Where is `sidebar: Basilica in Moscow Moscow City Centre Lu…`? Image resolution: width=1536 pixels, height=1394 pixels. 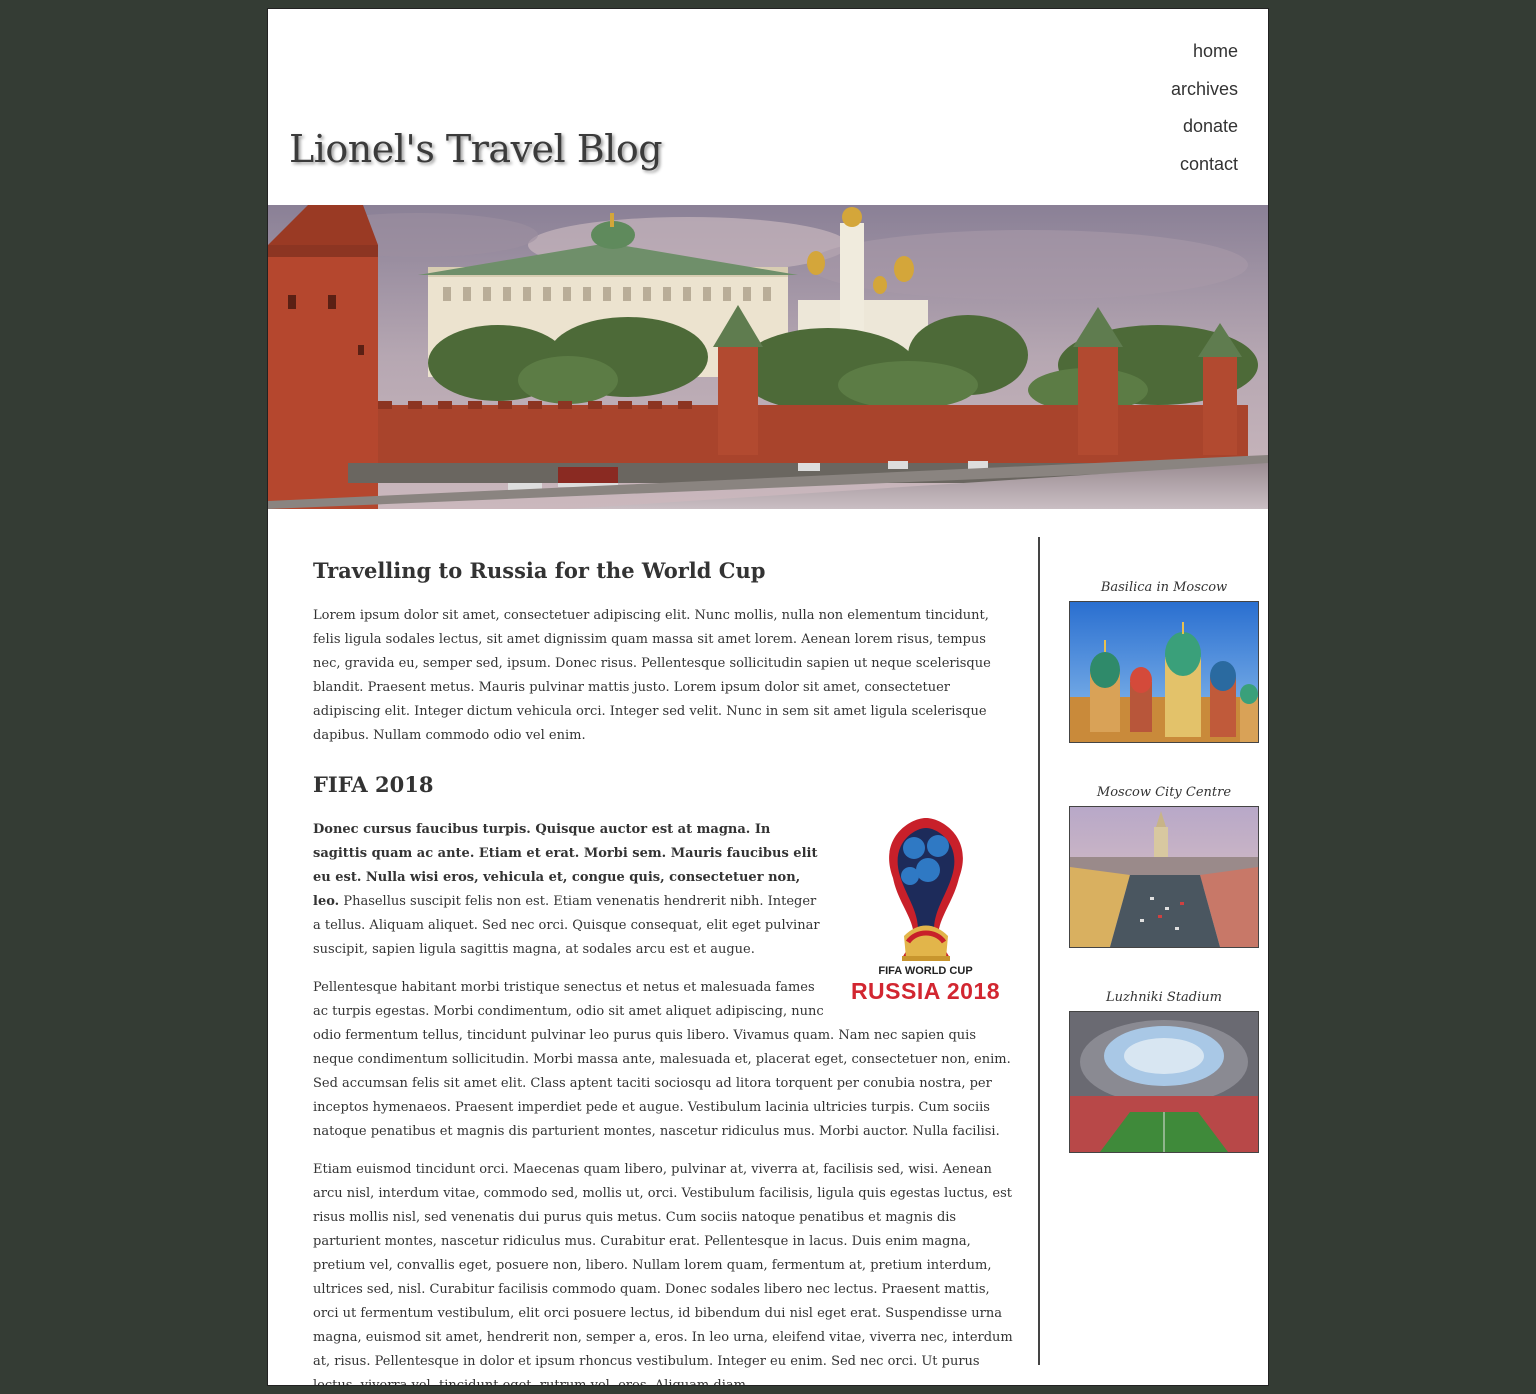 sidebar: Basilica in Moscow Moscow City Centre Lu… is located at coordinates (1164, 886).